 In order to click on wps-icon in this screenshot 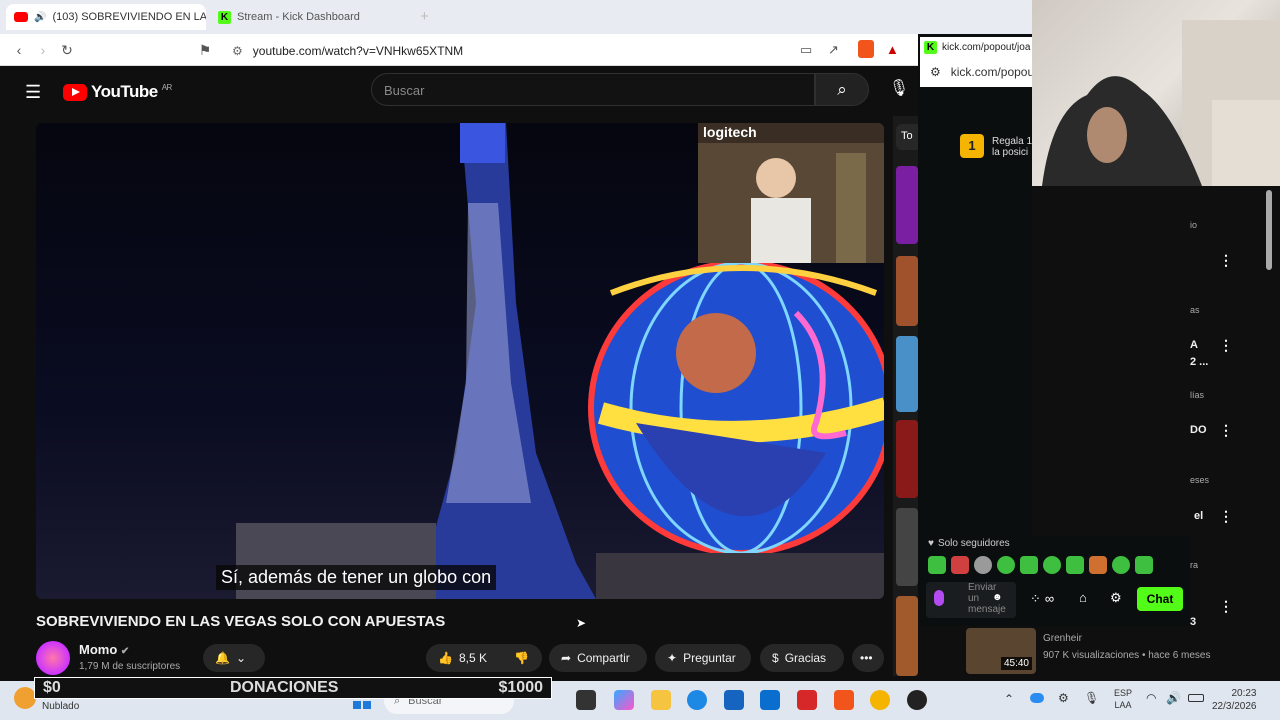, I will do `click(807, 700)`.